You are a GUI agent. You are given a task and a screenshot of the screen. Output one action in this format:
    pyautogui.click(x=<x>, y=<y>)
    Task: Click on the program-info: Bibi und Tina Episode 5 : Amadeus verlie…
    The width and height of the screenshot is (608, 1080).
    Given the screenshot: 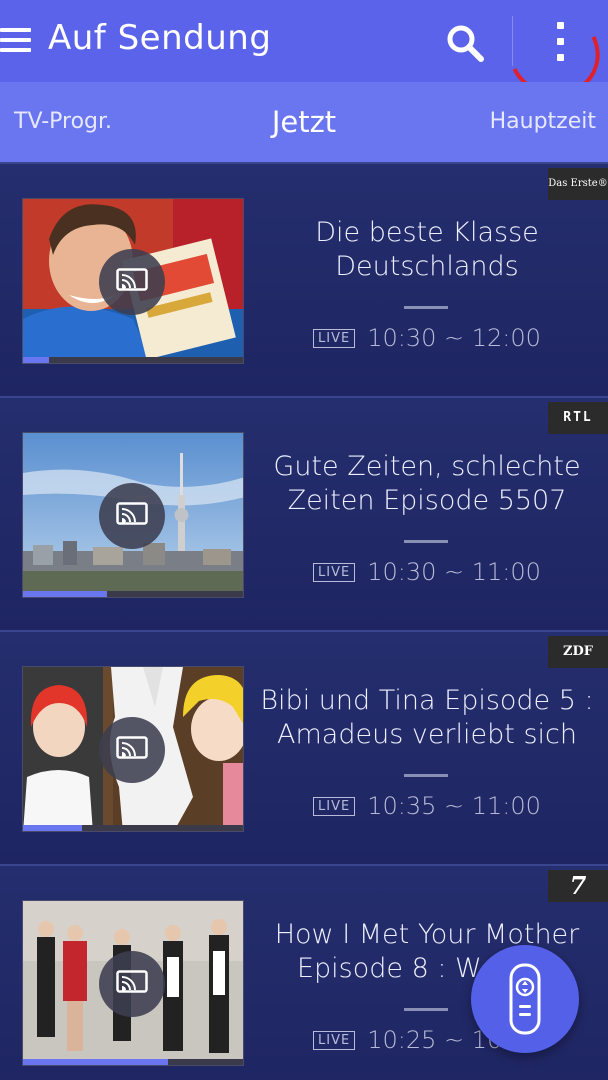 What is the action you would take?
    pyautogui.click(x=427, y=749)
    